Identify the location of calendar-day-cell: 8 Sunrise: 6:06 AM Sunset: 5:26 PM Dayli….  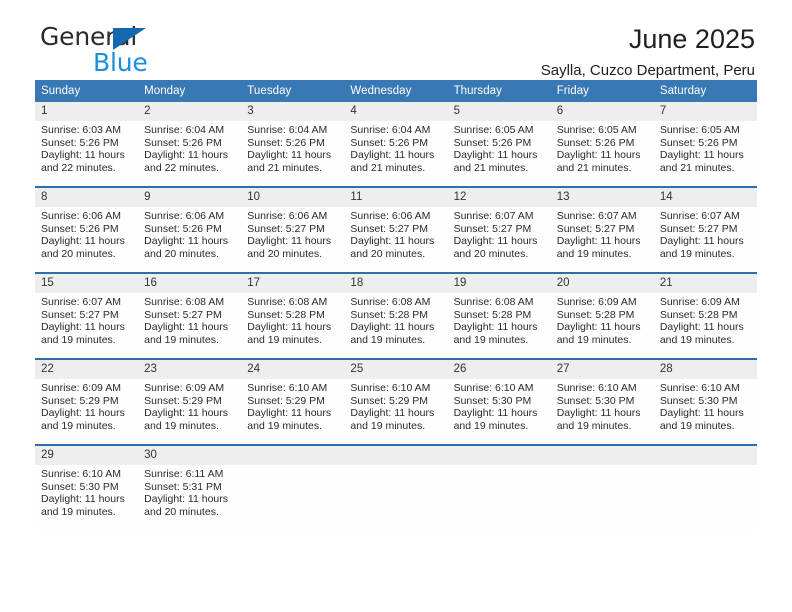
(87, 229).